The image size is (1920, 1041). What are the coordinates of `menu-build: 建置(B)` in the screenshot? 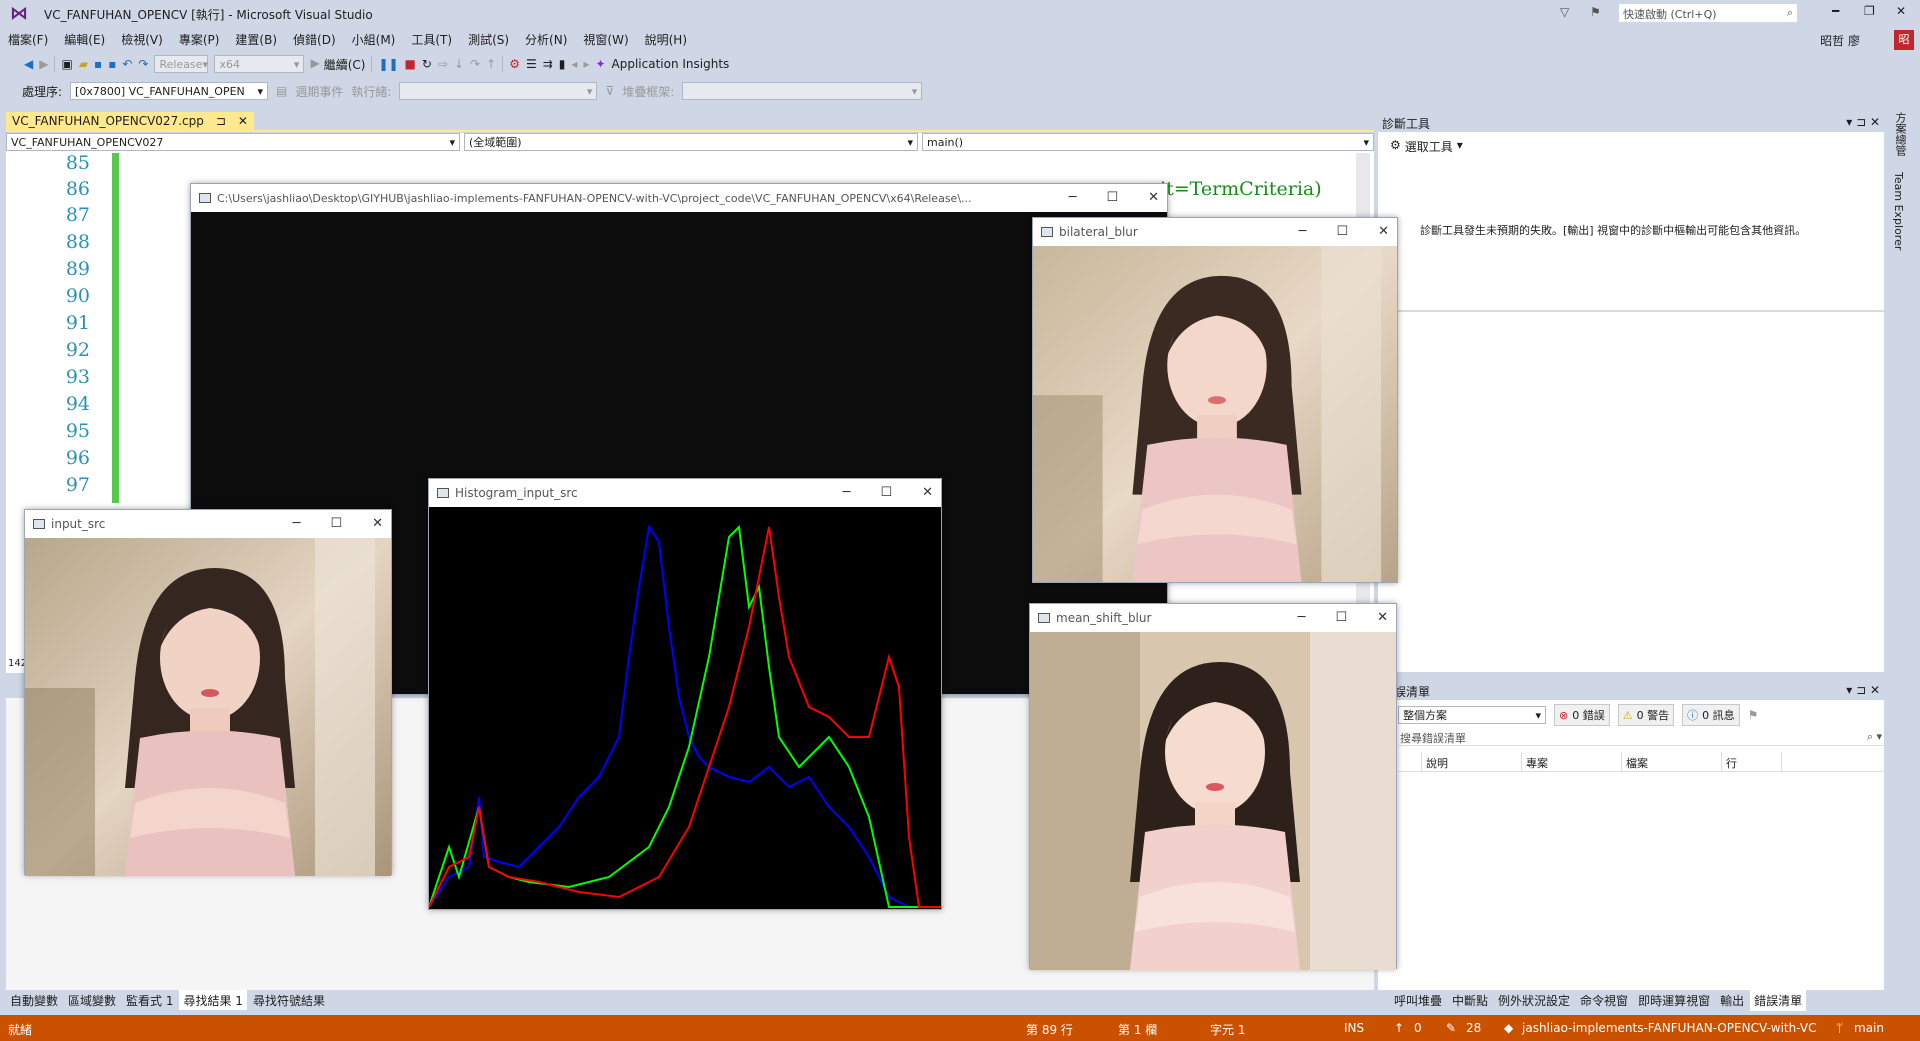 It's located at (256, 39).